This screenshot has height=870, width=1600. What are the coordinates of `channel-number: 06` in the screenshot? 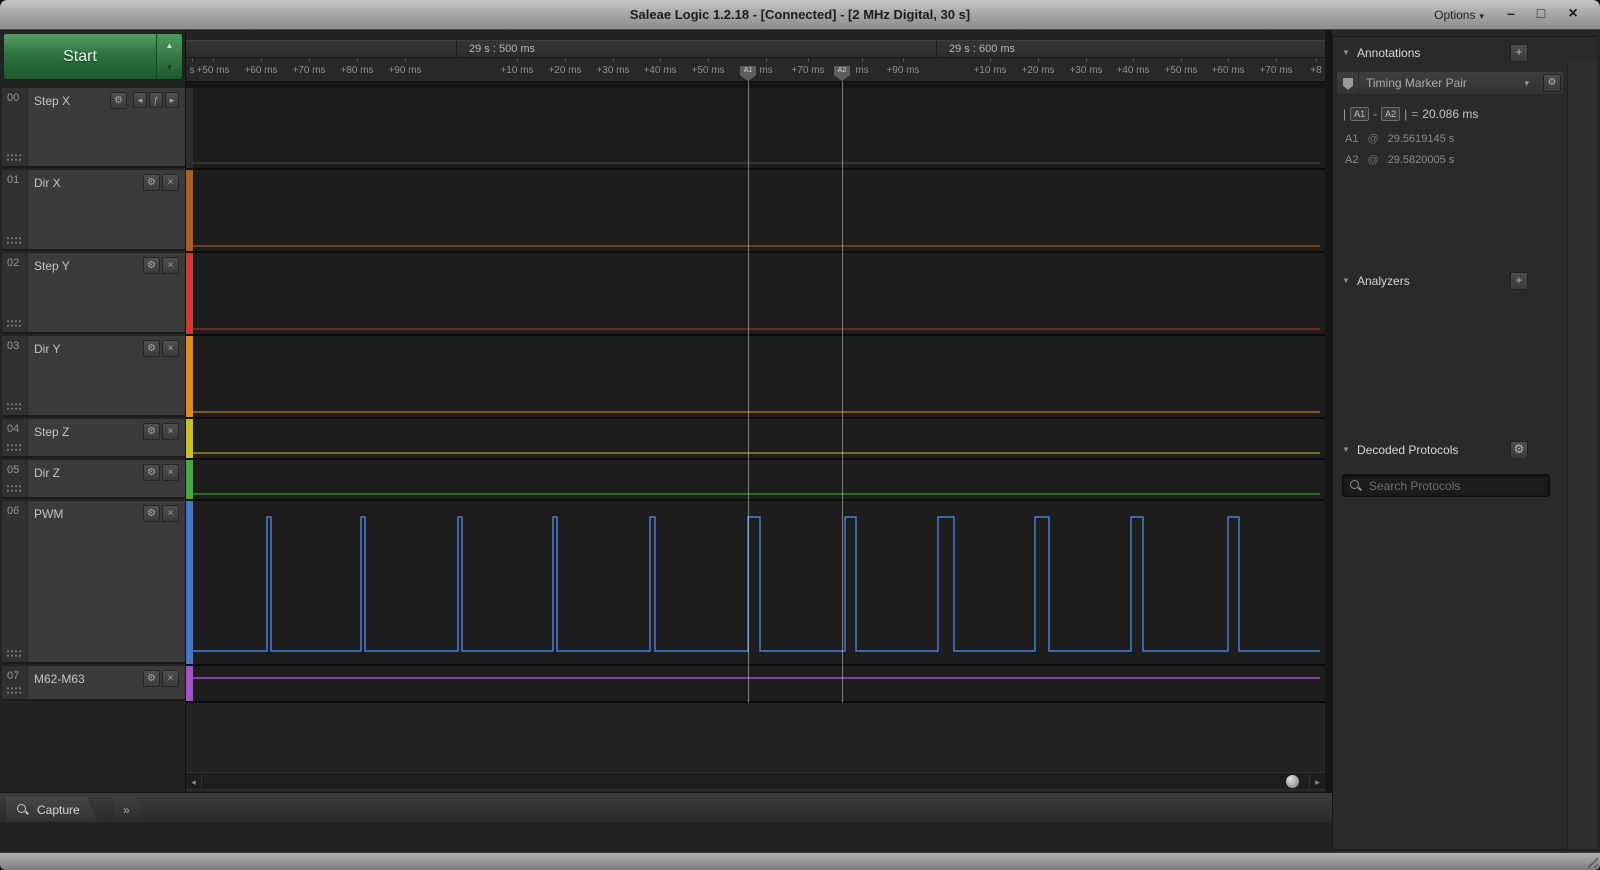 It's located at (15, 581).